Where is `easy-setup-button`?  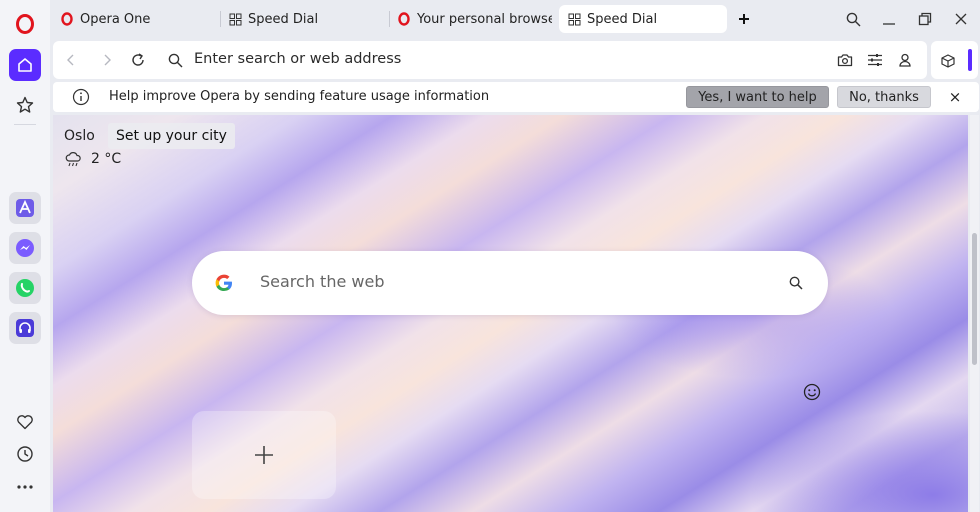
easy-setup-button is located at coordinates (875, 60).